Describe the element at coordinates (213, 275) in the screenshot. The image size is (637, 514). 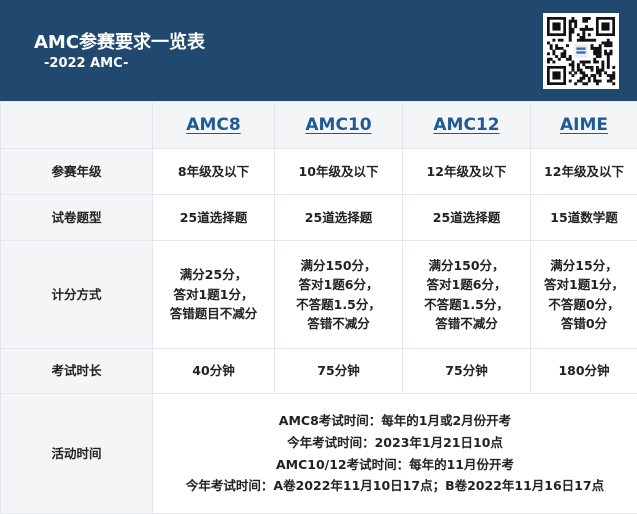
I see `cell-line: 满分25分，` at that location.